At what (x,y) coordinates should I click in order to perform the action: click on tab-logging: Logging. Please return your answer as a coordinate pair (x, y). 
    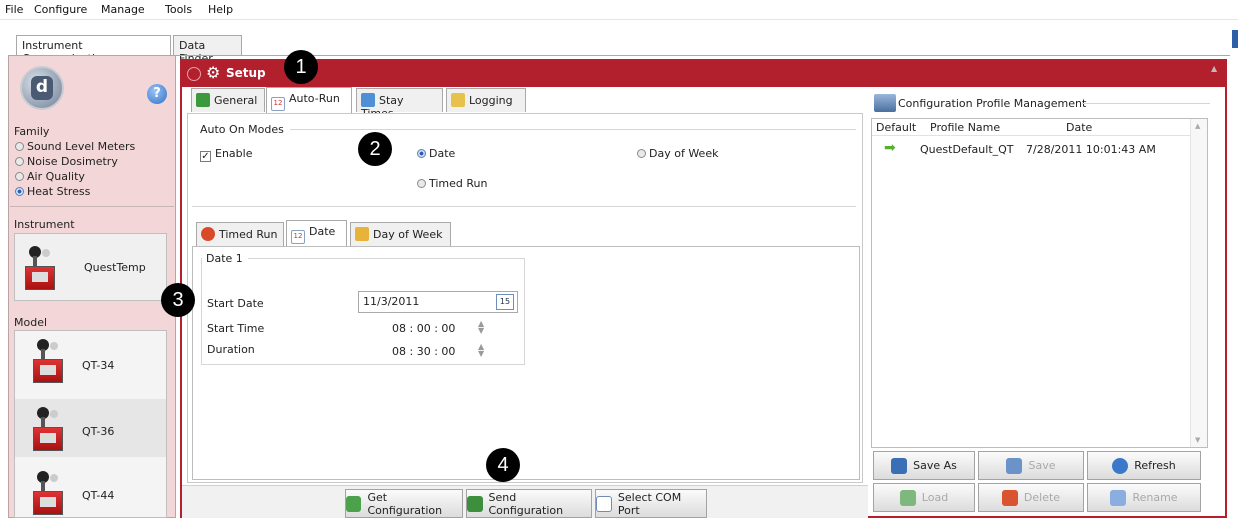
    Looking at the image, I should click on (486, 100).